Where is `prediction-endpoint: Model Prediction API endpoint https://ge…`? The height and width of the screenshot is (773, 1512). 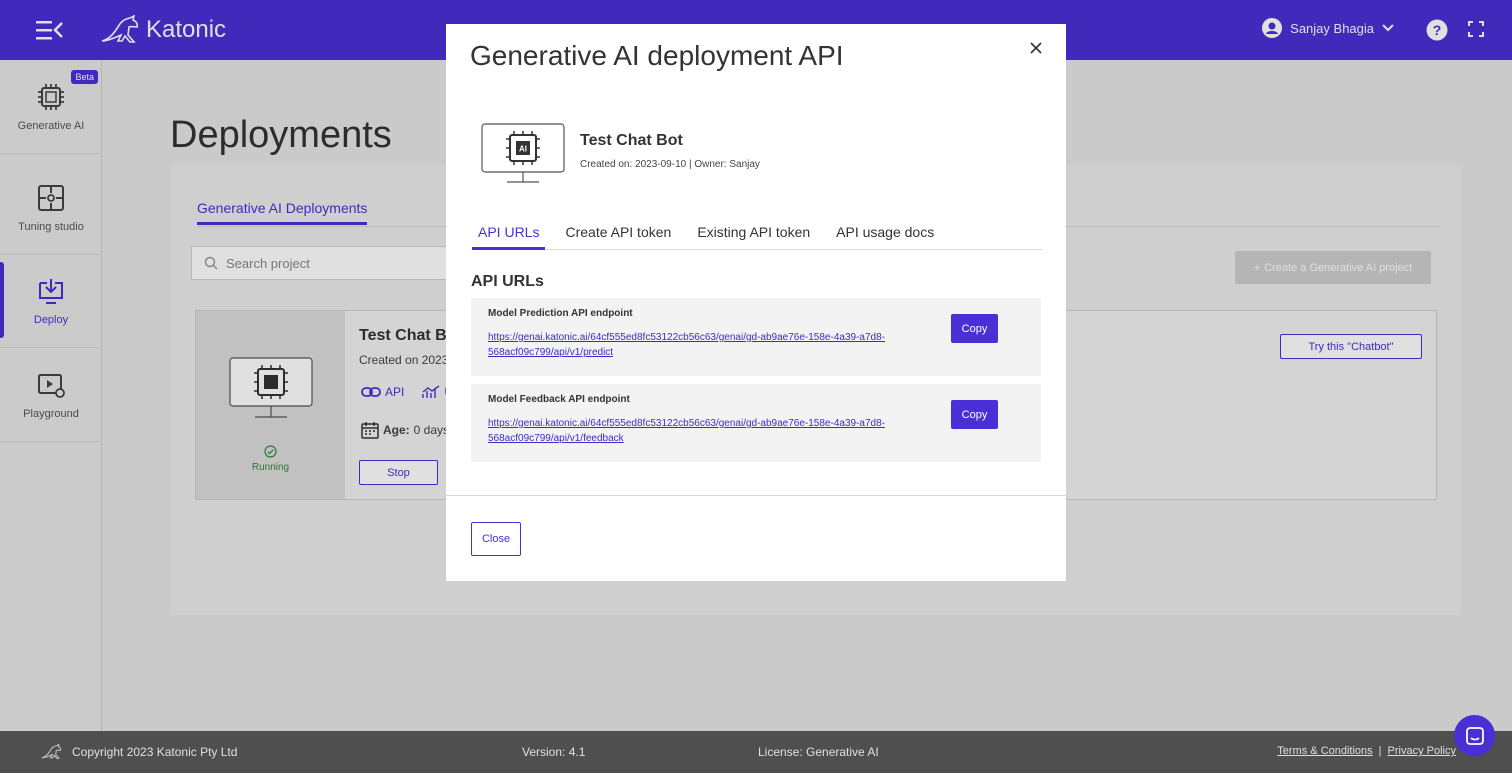 prediction-endpoint: Model Prediction API endpoint https://ge… is located at coordinates (756, 337).